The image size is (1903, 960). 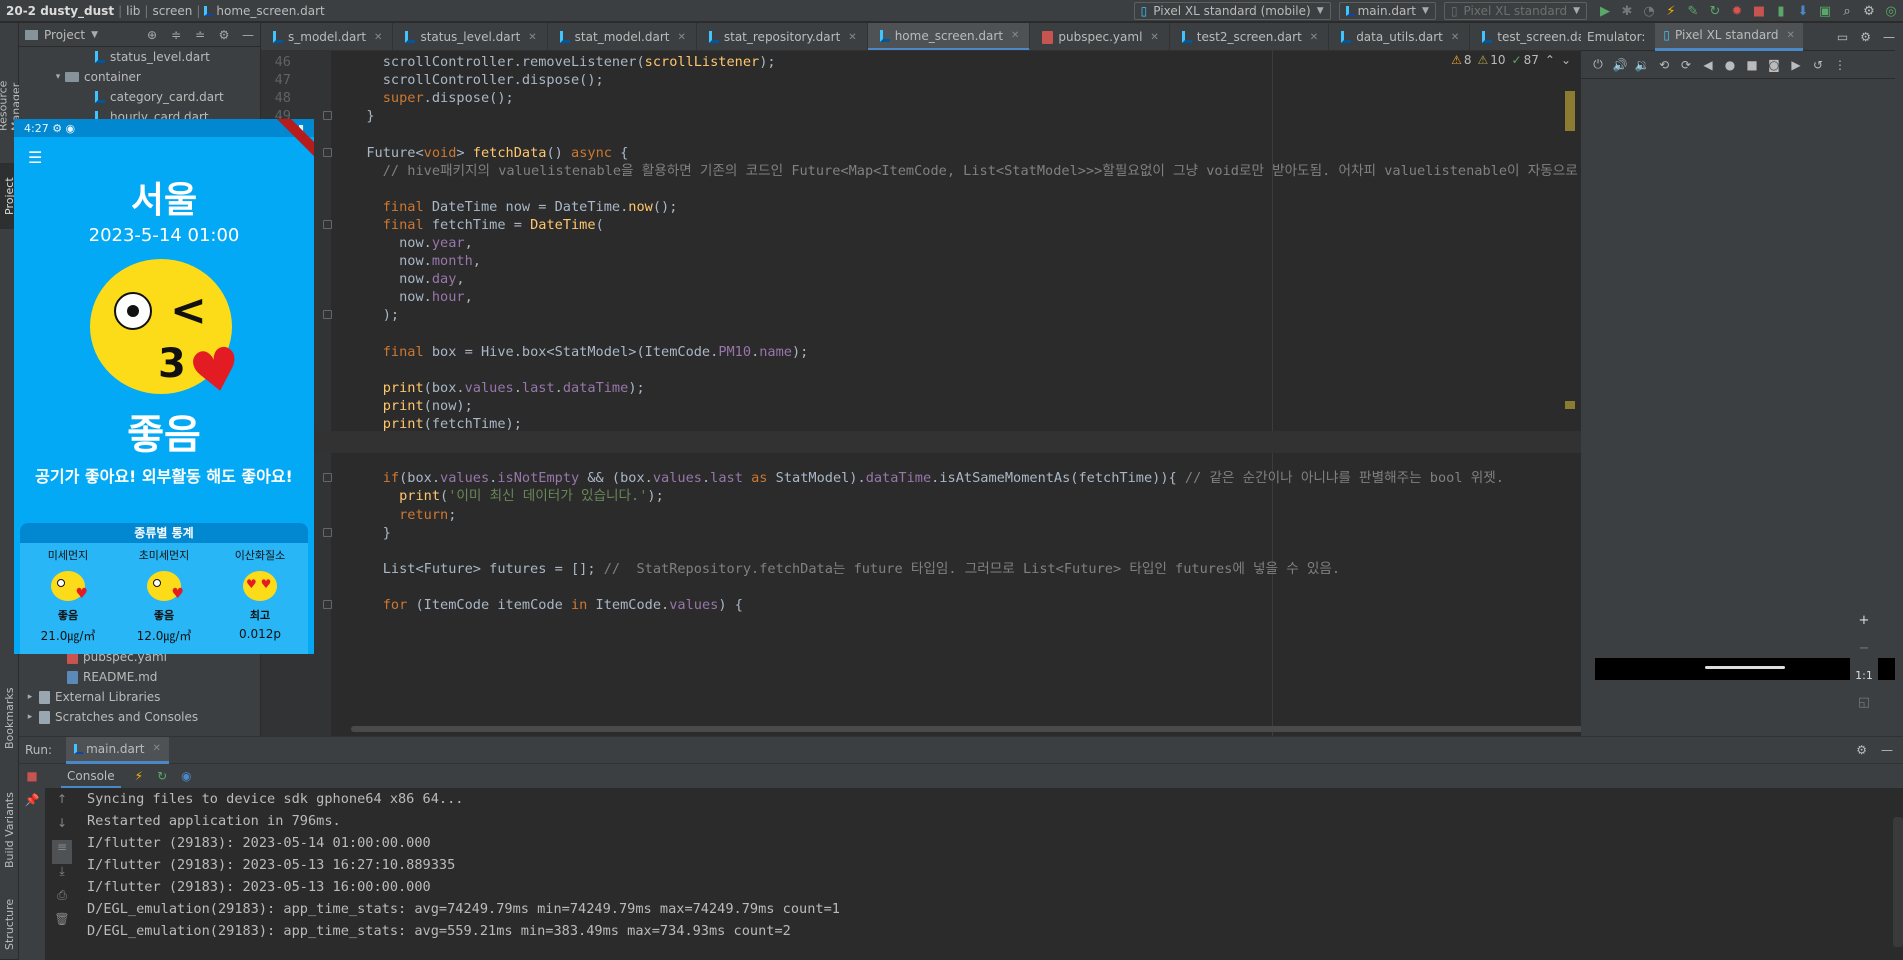 What do you see at coordinates (152, 35) in the screenshot?
I see `locate-icon: ⊕` at bounding box center [152, 35].